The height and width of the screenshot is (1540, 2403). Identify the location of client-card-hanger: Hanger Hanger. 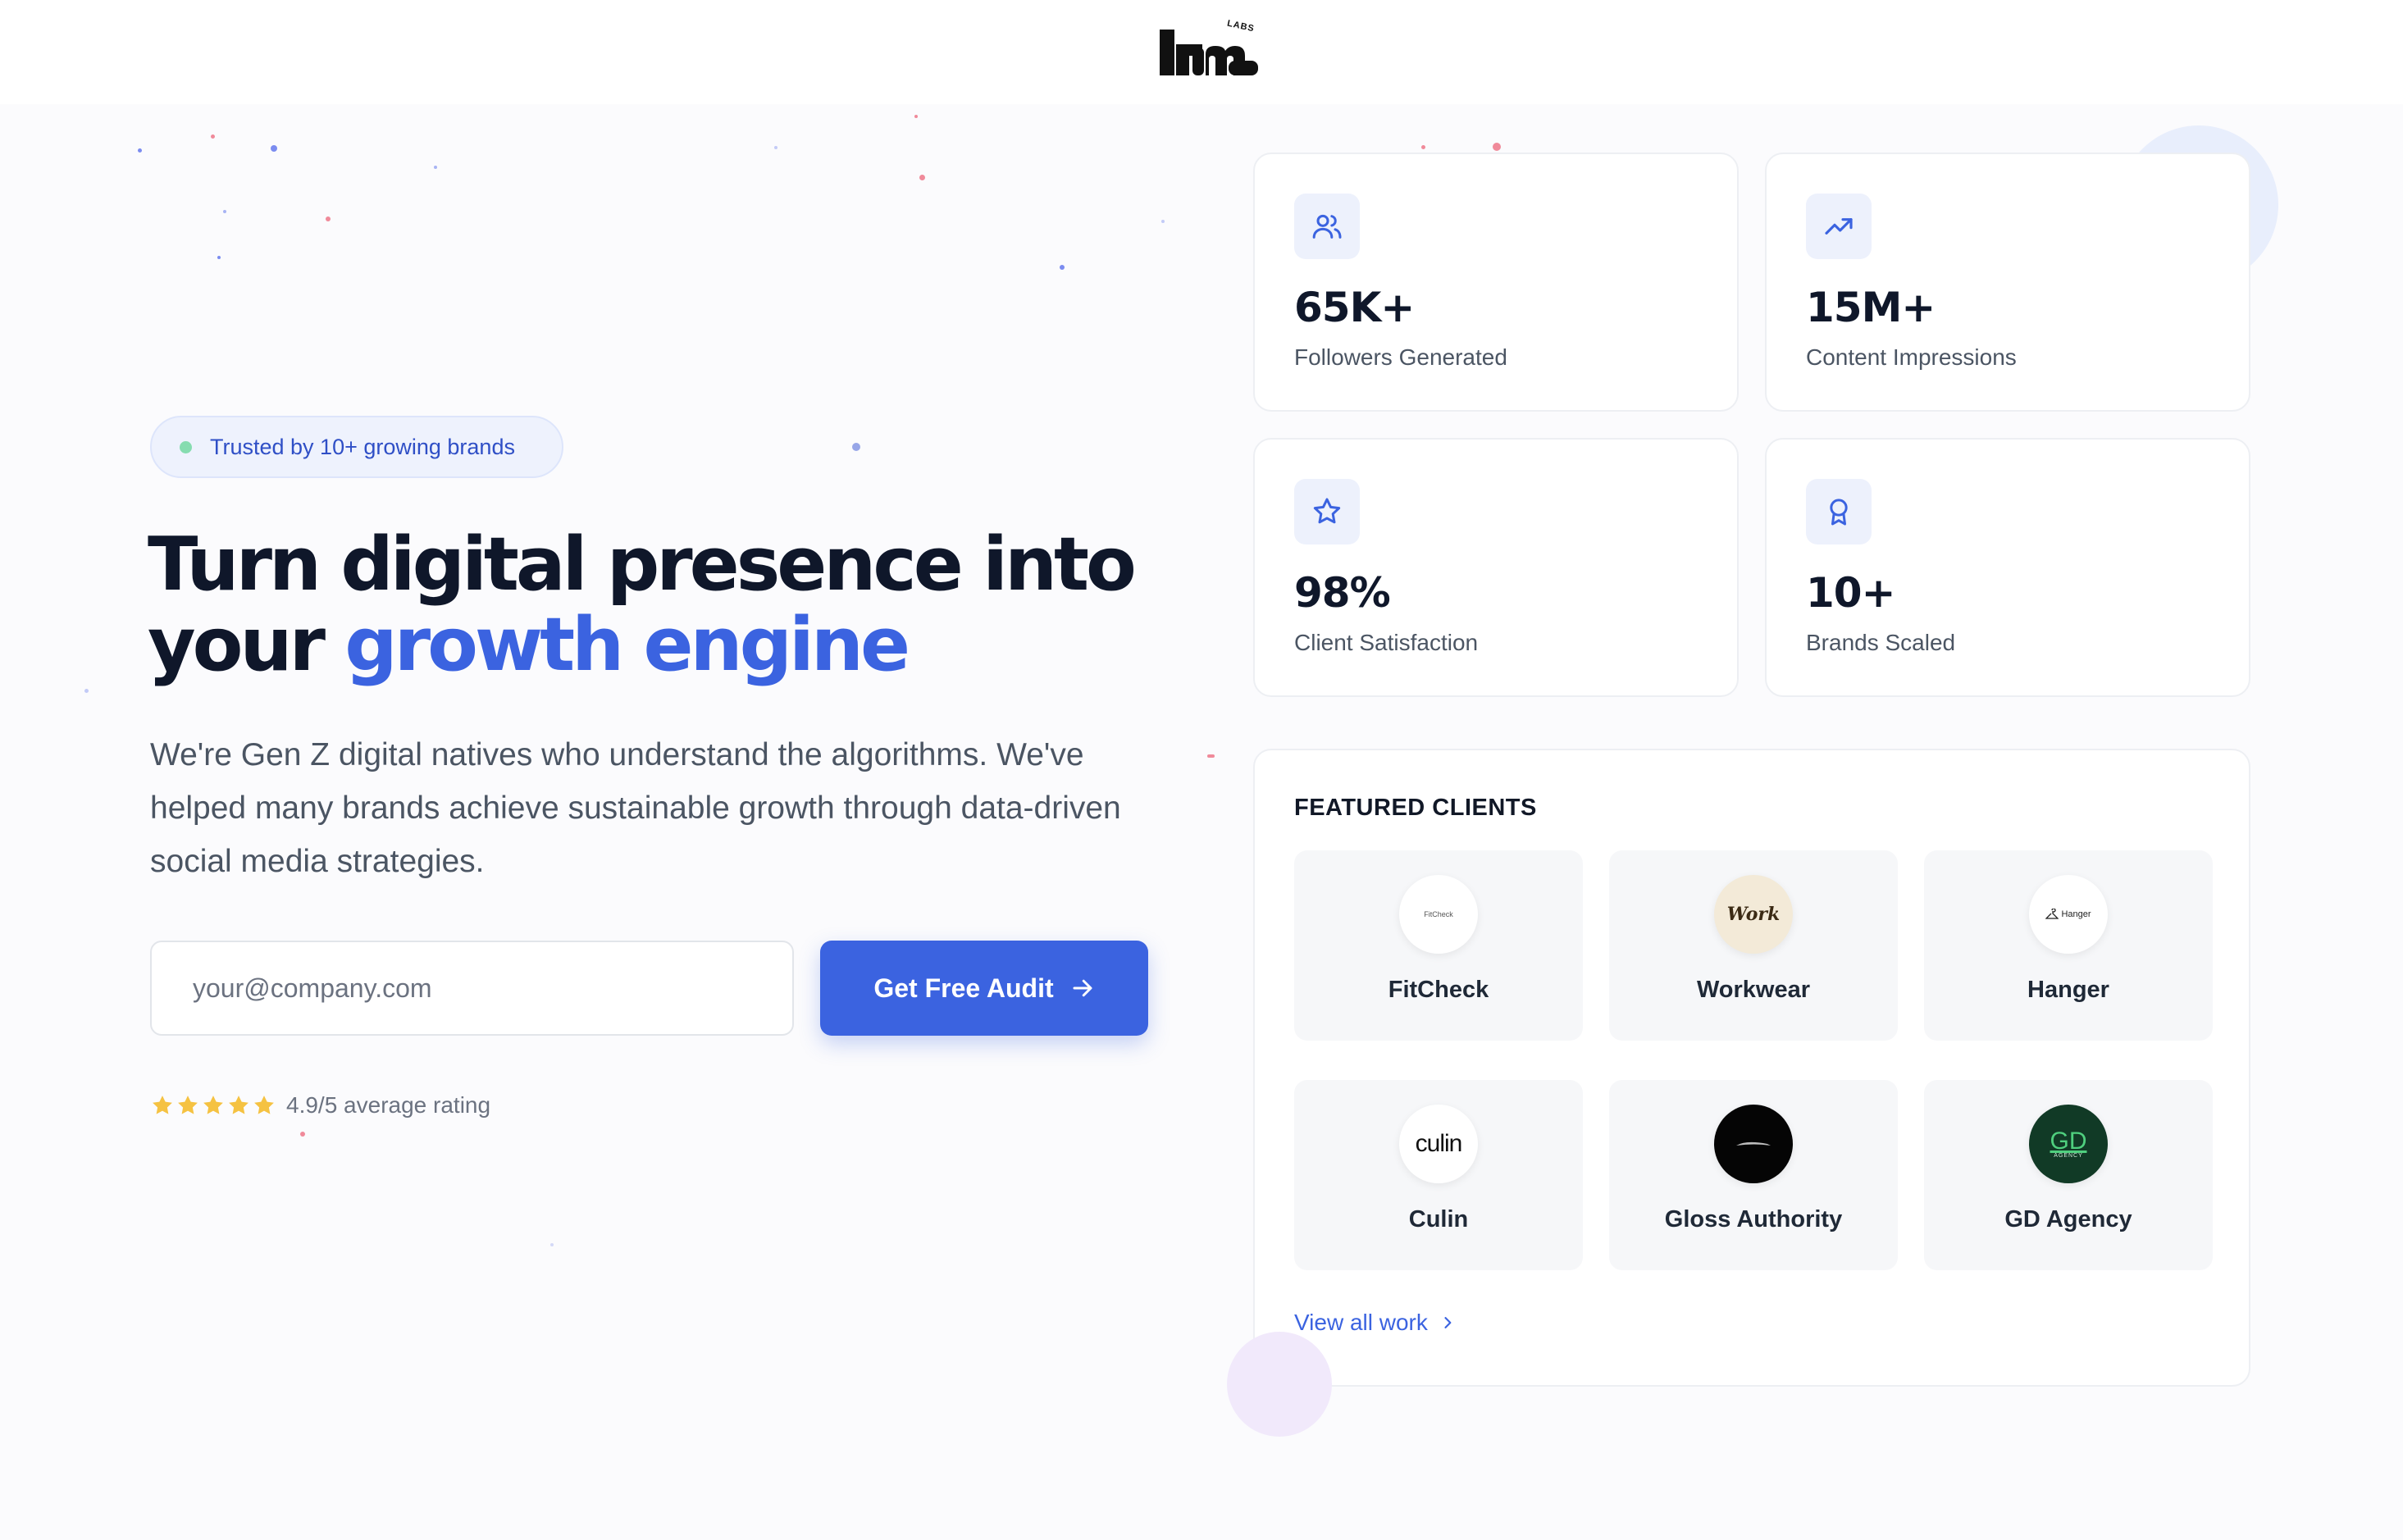
(2068, 945).